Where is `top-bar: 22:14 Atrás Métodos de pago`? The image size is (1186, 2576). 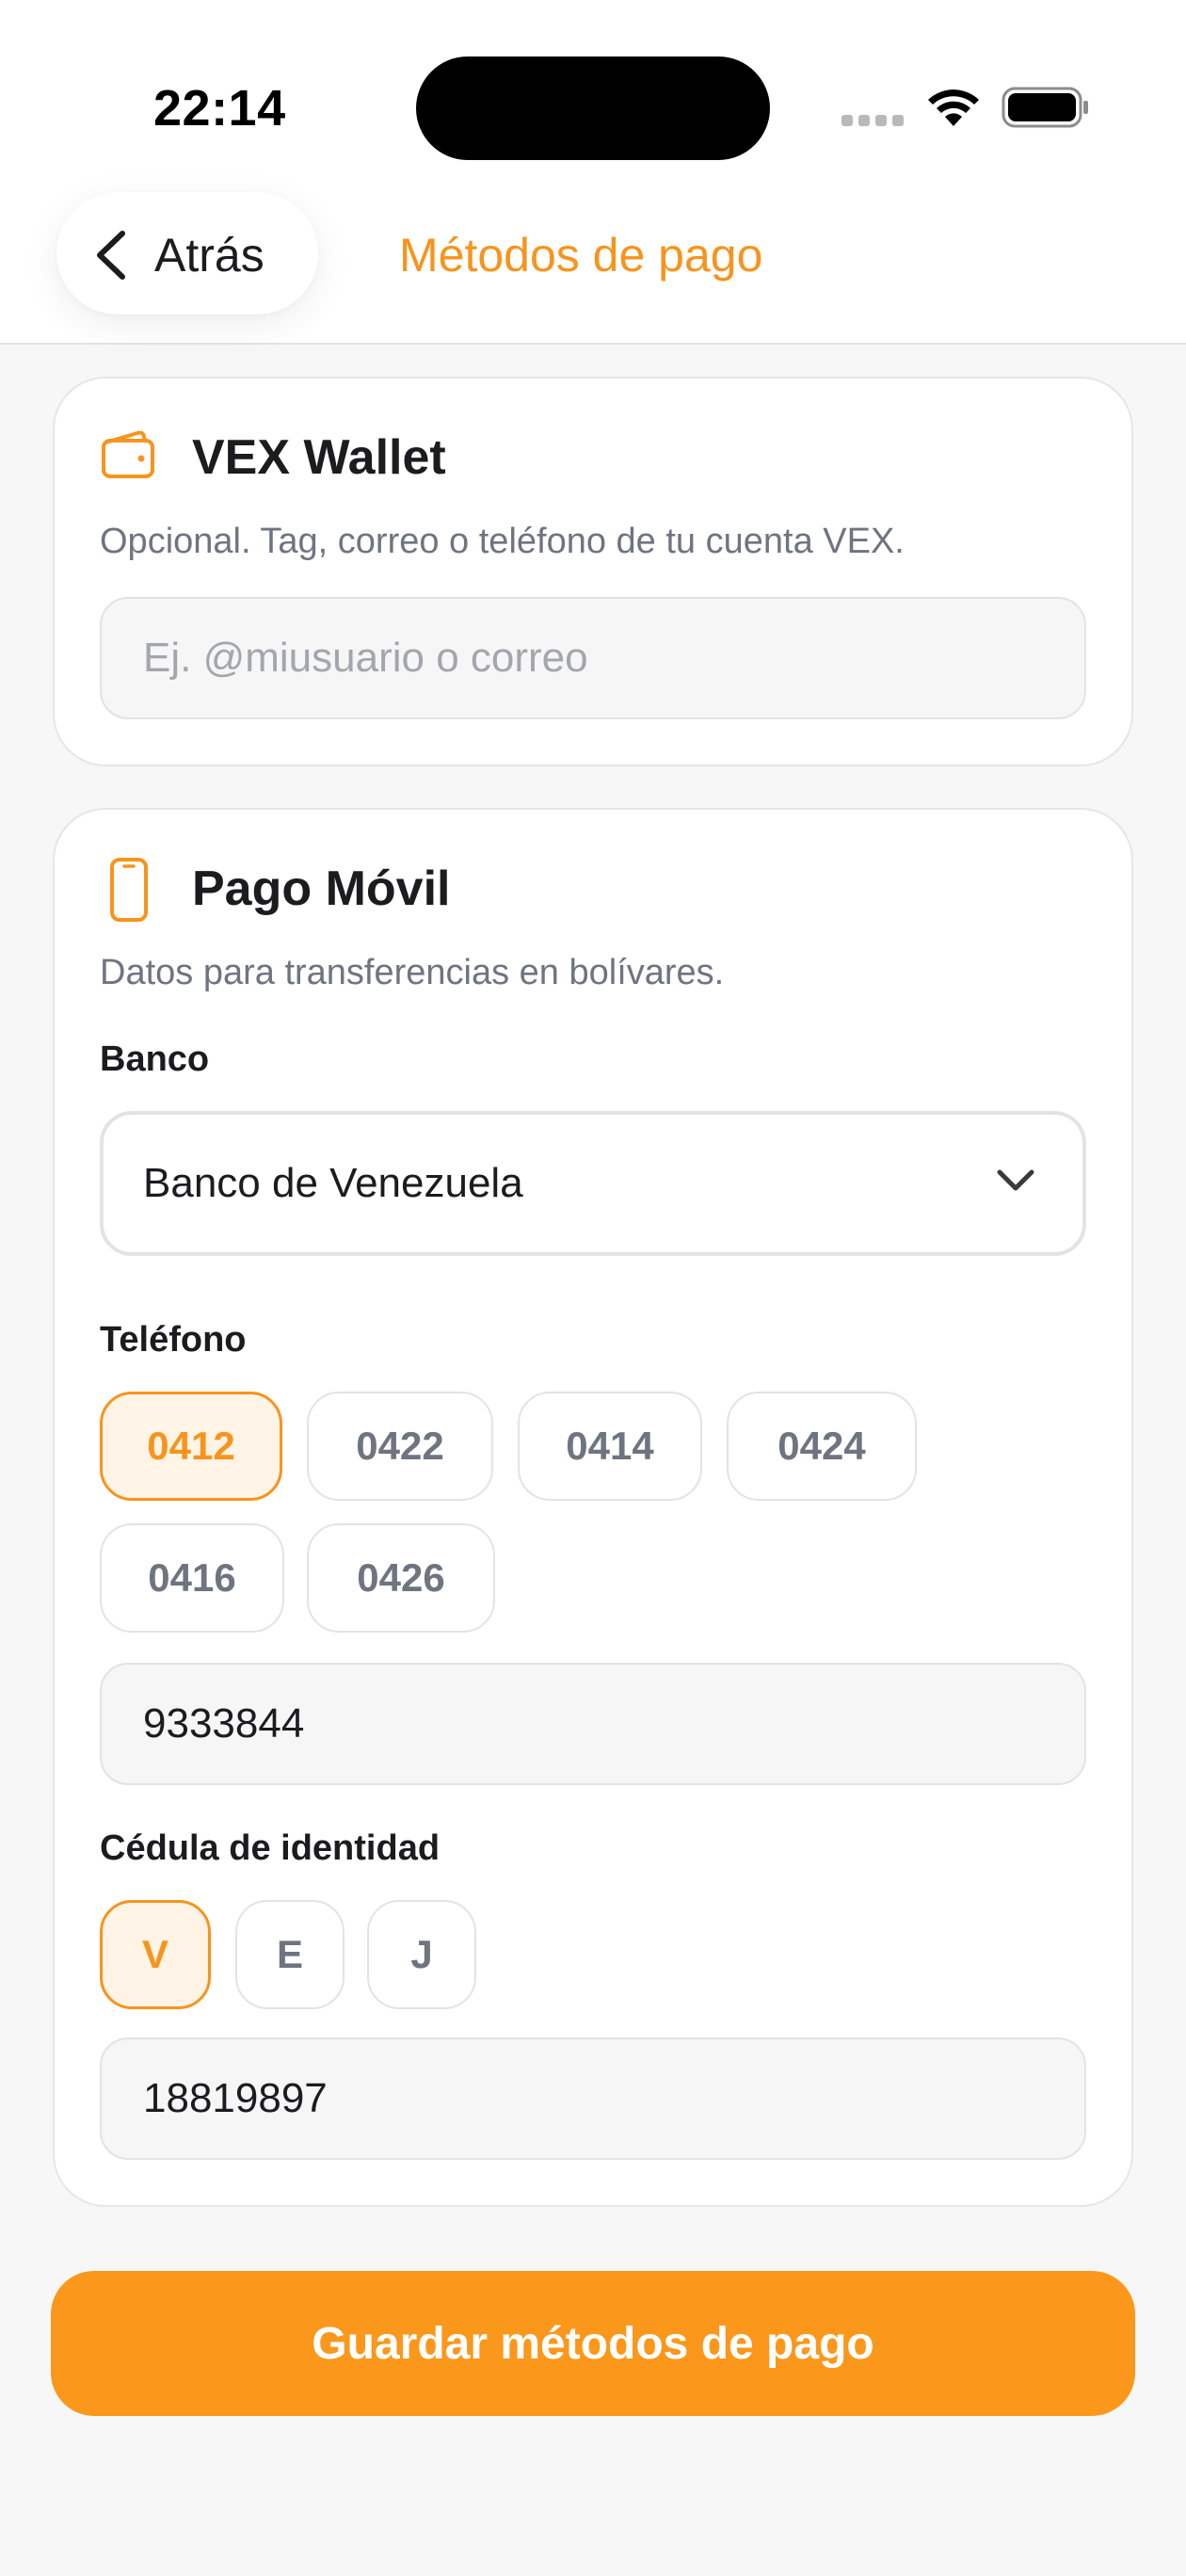
top-bar: 22:14 Atrás Métodos de pago is located at coordinates (593, 172).